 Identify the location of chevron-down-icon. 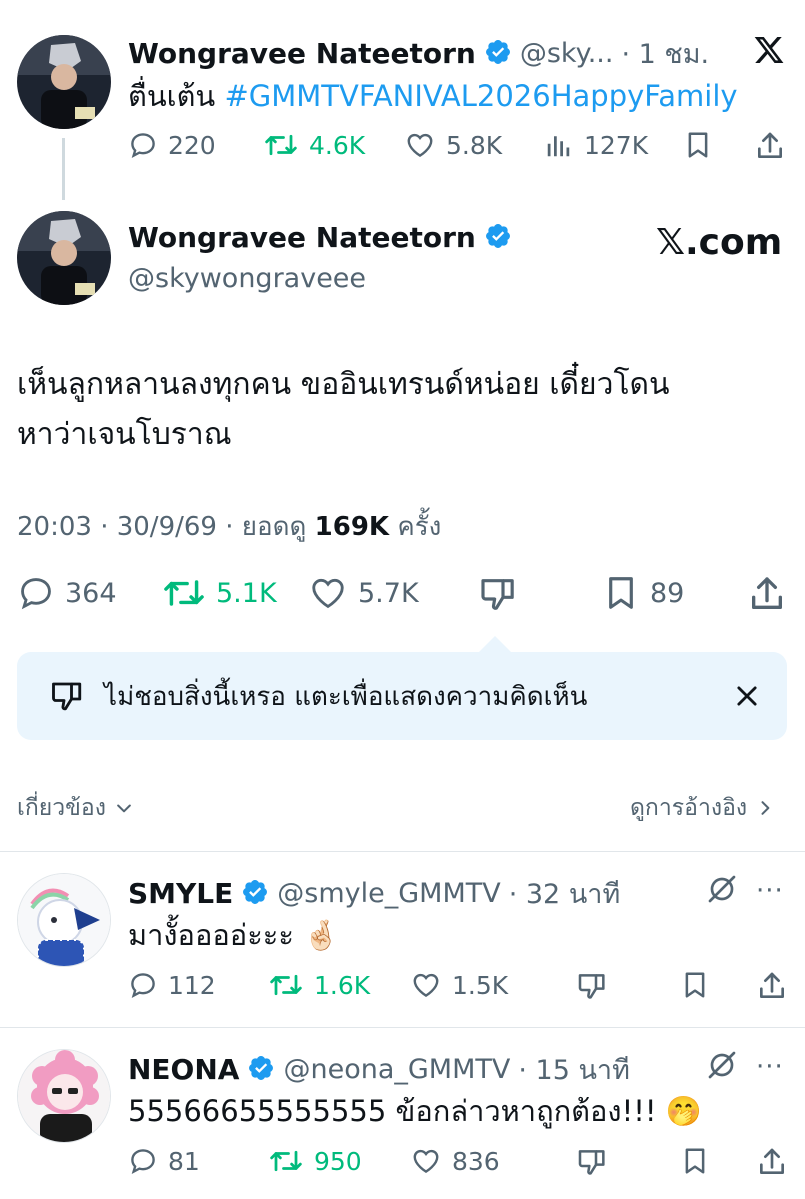
(124, 808).